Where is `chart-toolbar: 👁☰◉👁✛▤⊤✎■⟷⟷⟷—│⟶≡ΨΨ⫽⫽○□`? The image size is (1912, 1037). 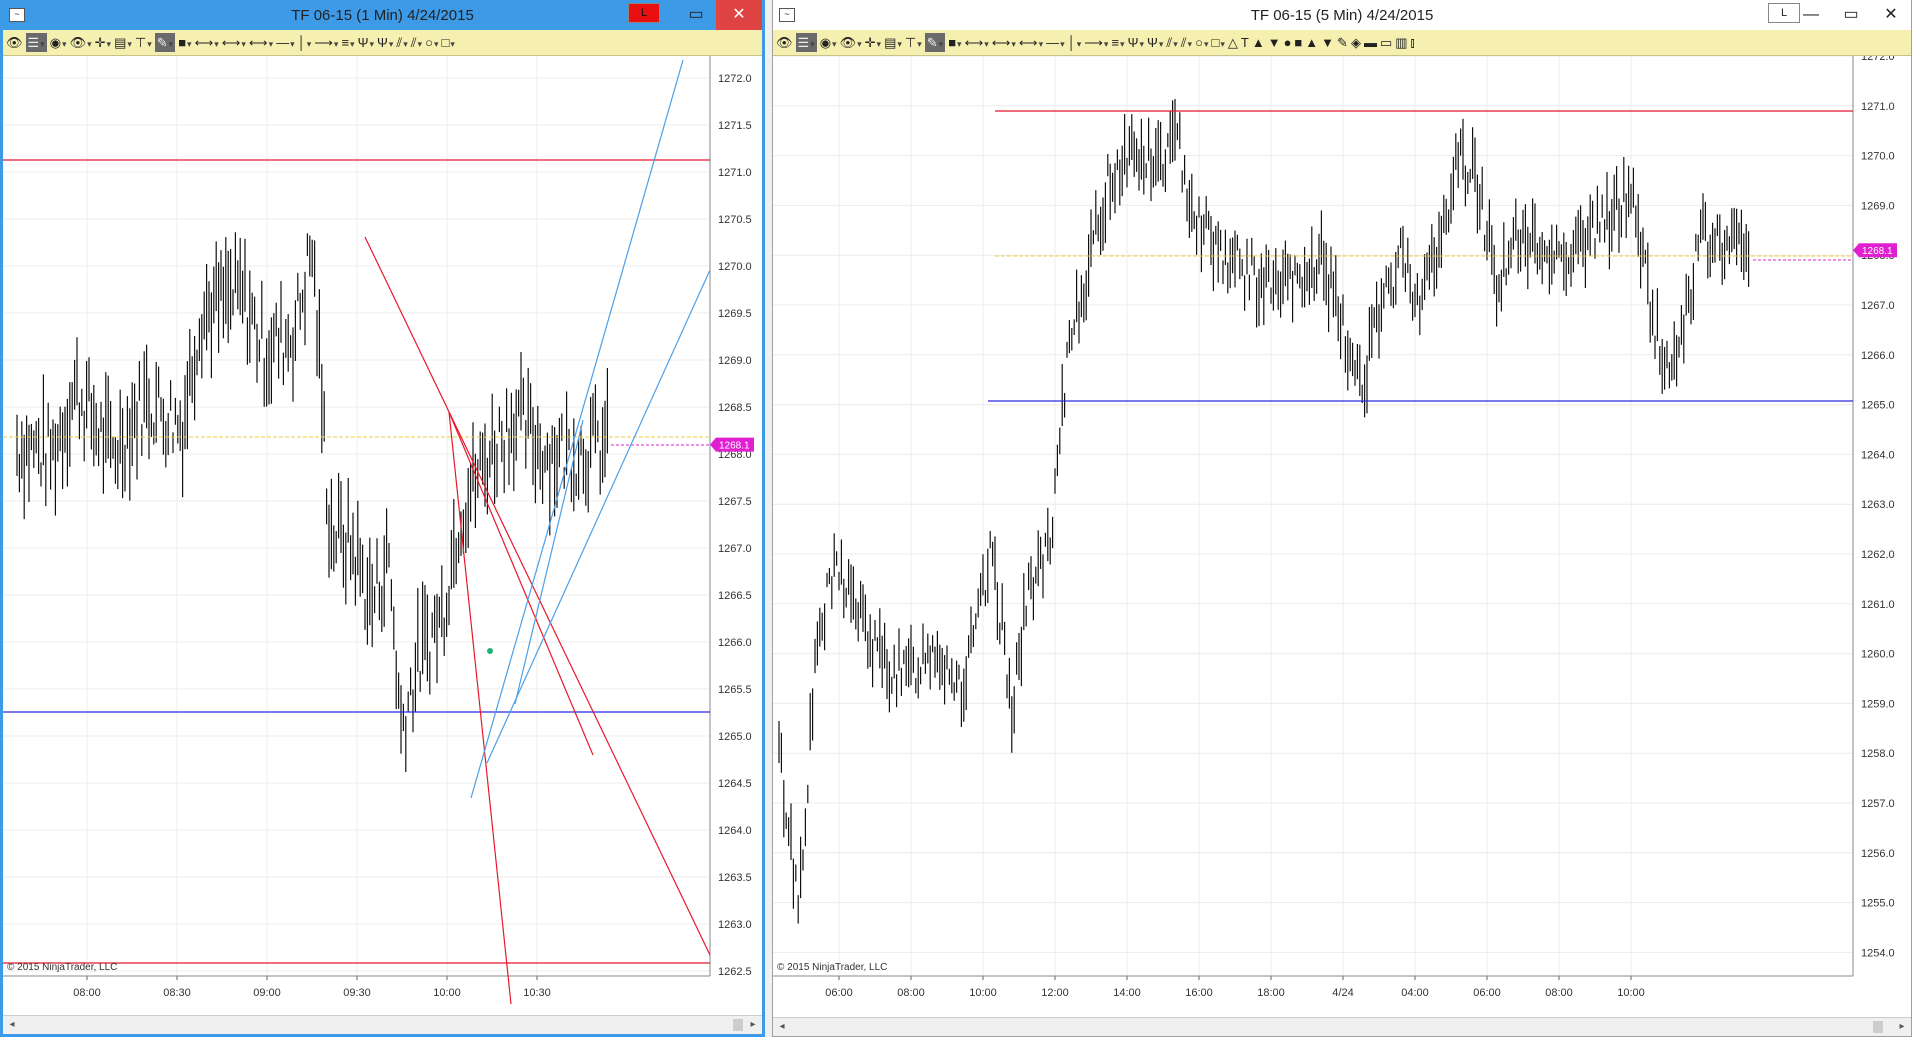 chart-toolbar: 👁☰◉👁✛▤⊤✎■⟷⟷⟷—│⟶≡ΨΨ⫽⫽○□ is located at coordinates (382, 43).